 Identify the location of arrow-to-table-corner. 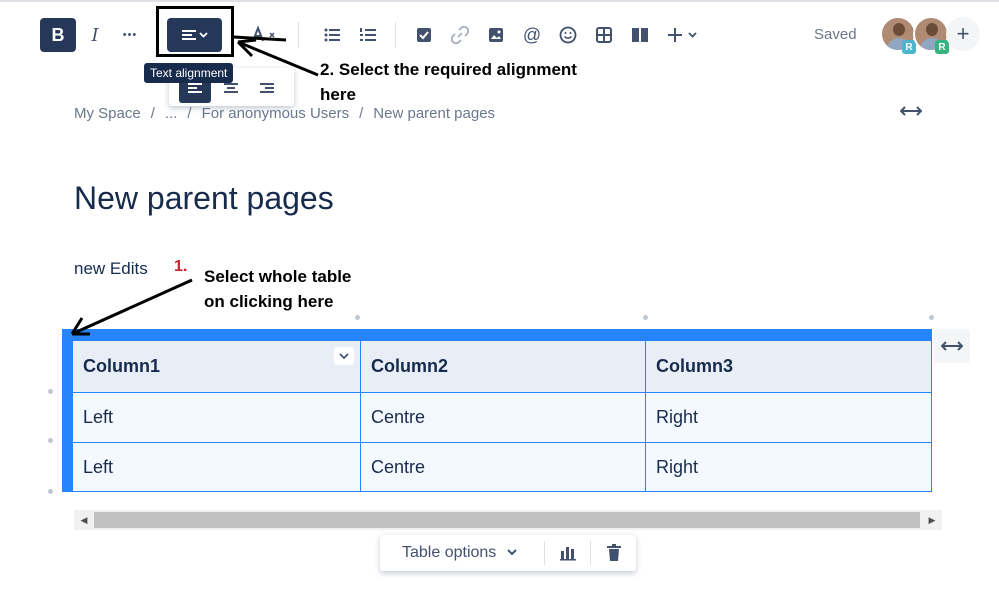
(131, 307).